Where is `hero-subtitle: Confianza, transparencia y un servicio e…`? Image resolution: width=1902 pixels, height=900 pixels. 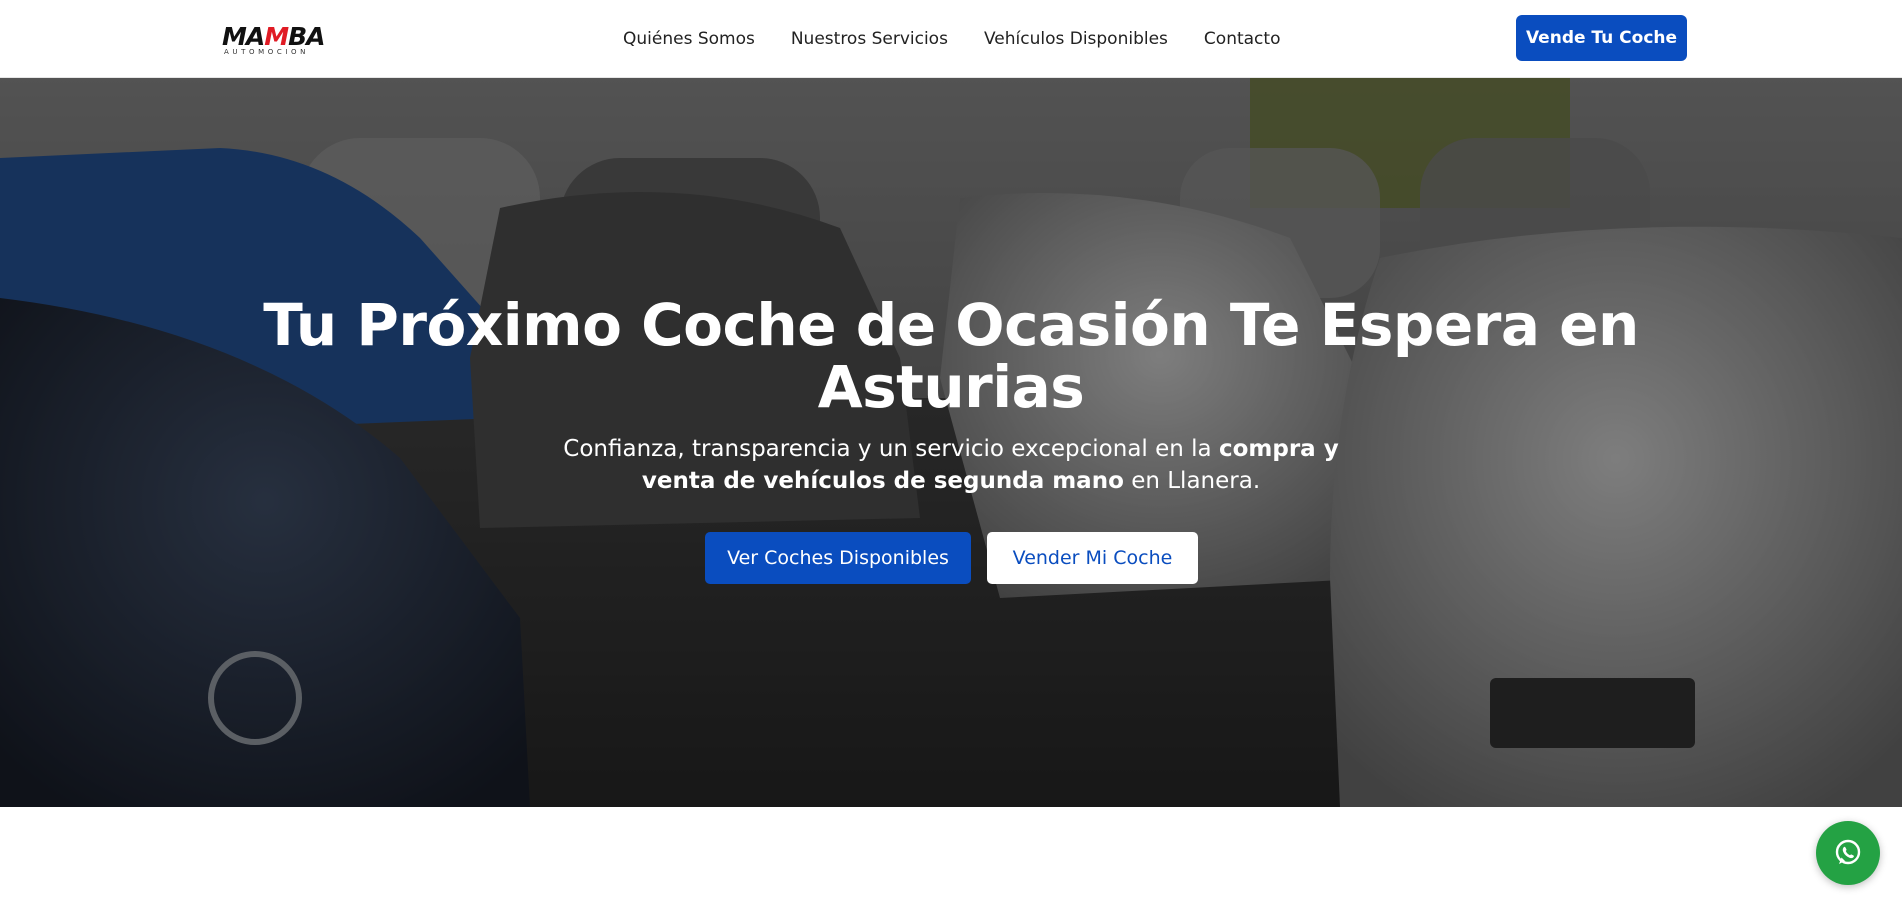
hero-subtitle: Confianza, transparencia y un servicio e… is located at coordinates (951, 465).